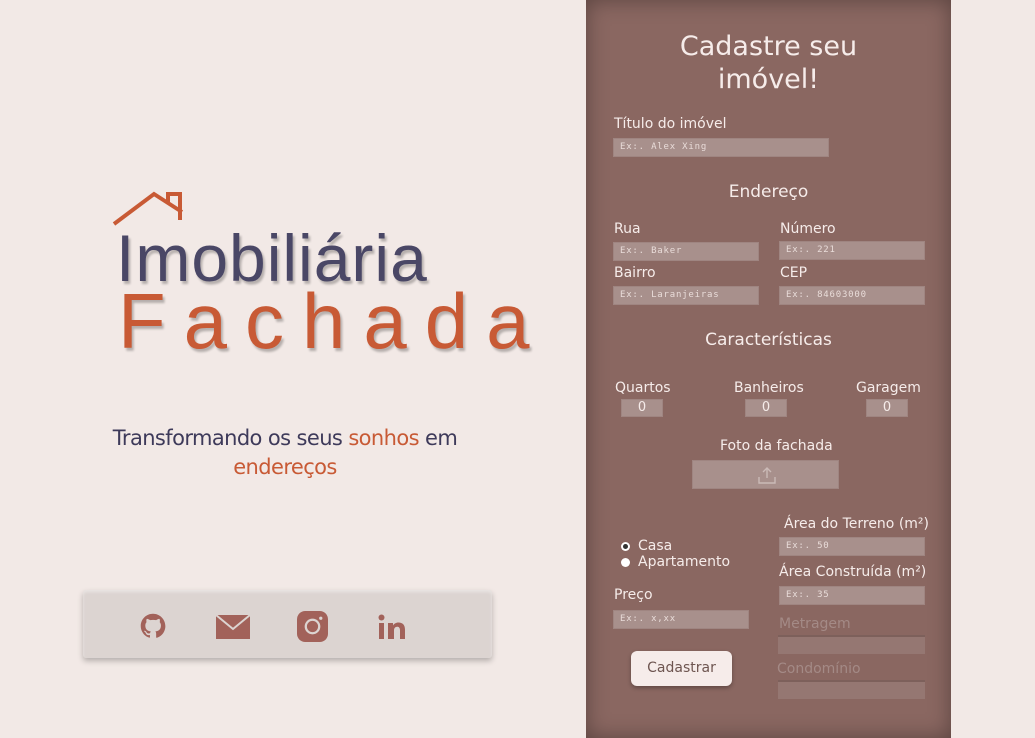 The image size is (1035, 738). What do you see at coordinates (287, 624) in the screenshot?
I see `social-links-bar` at bounding box center [287, 624].